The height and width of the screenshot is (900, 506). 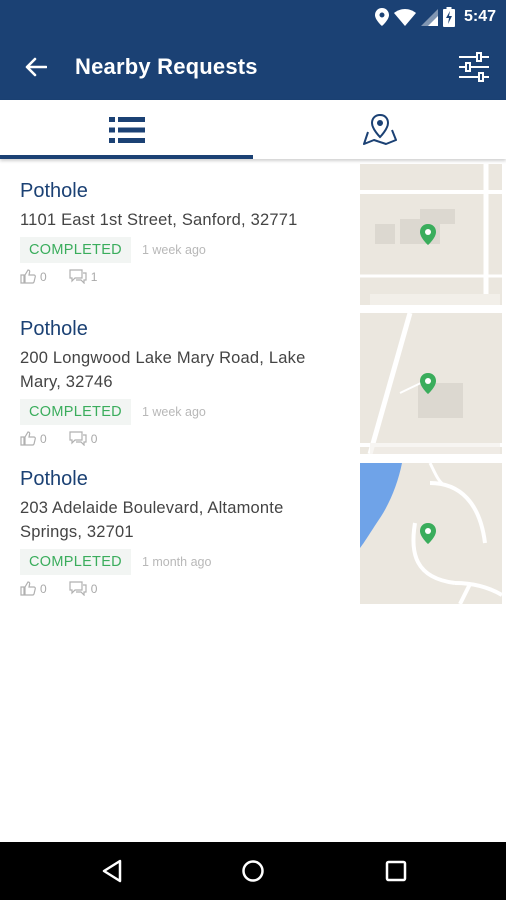 I want to click on view-tabs, so click(x=253, y=129).